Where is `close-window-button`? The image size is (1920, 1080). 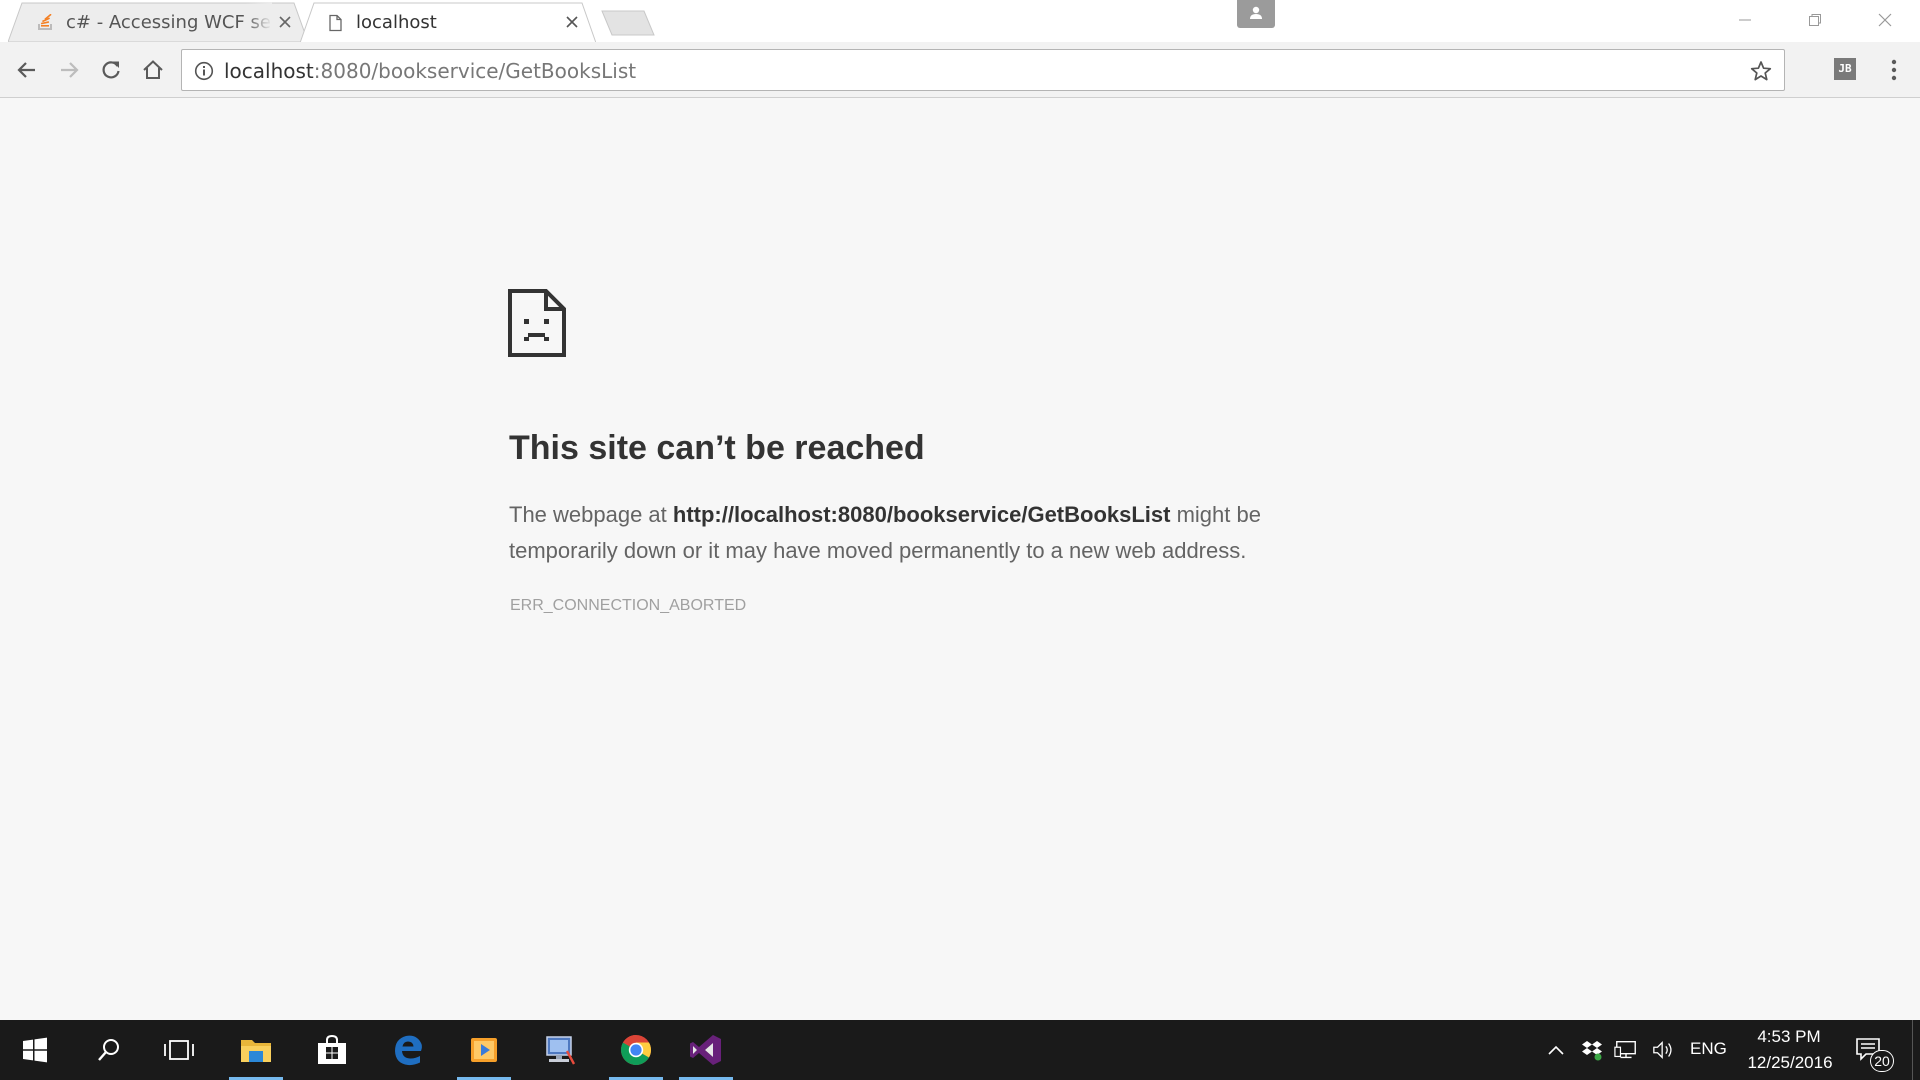 close-window-button is located at coordinates (1885, 20).